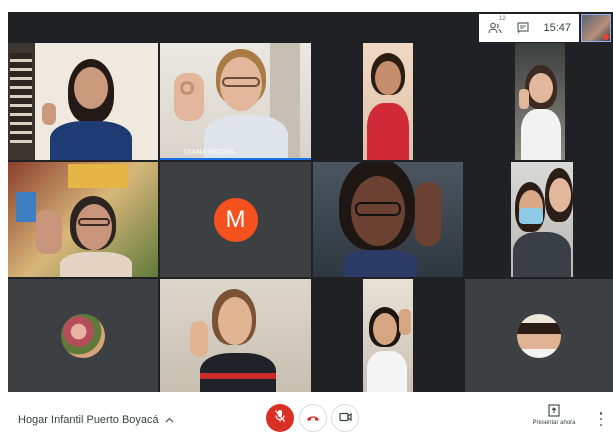 The image size is (613, 447). I want to click on active-speaker-indicator, so click(235, 159).